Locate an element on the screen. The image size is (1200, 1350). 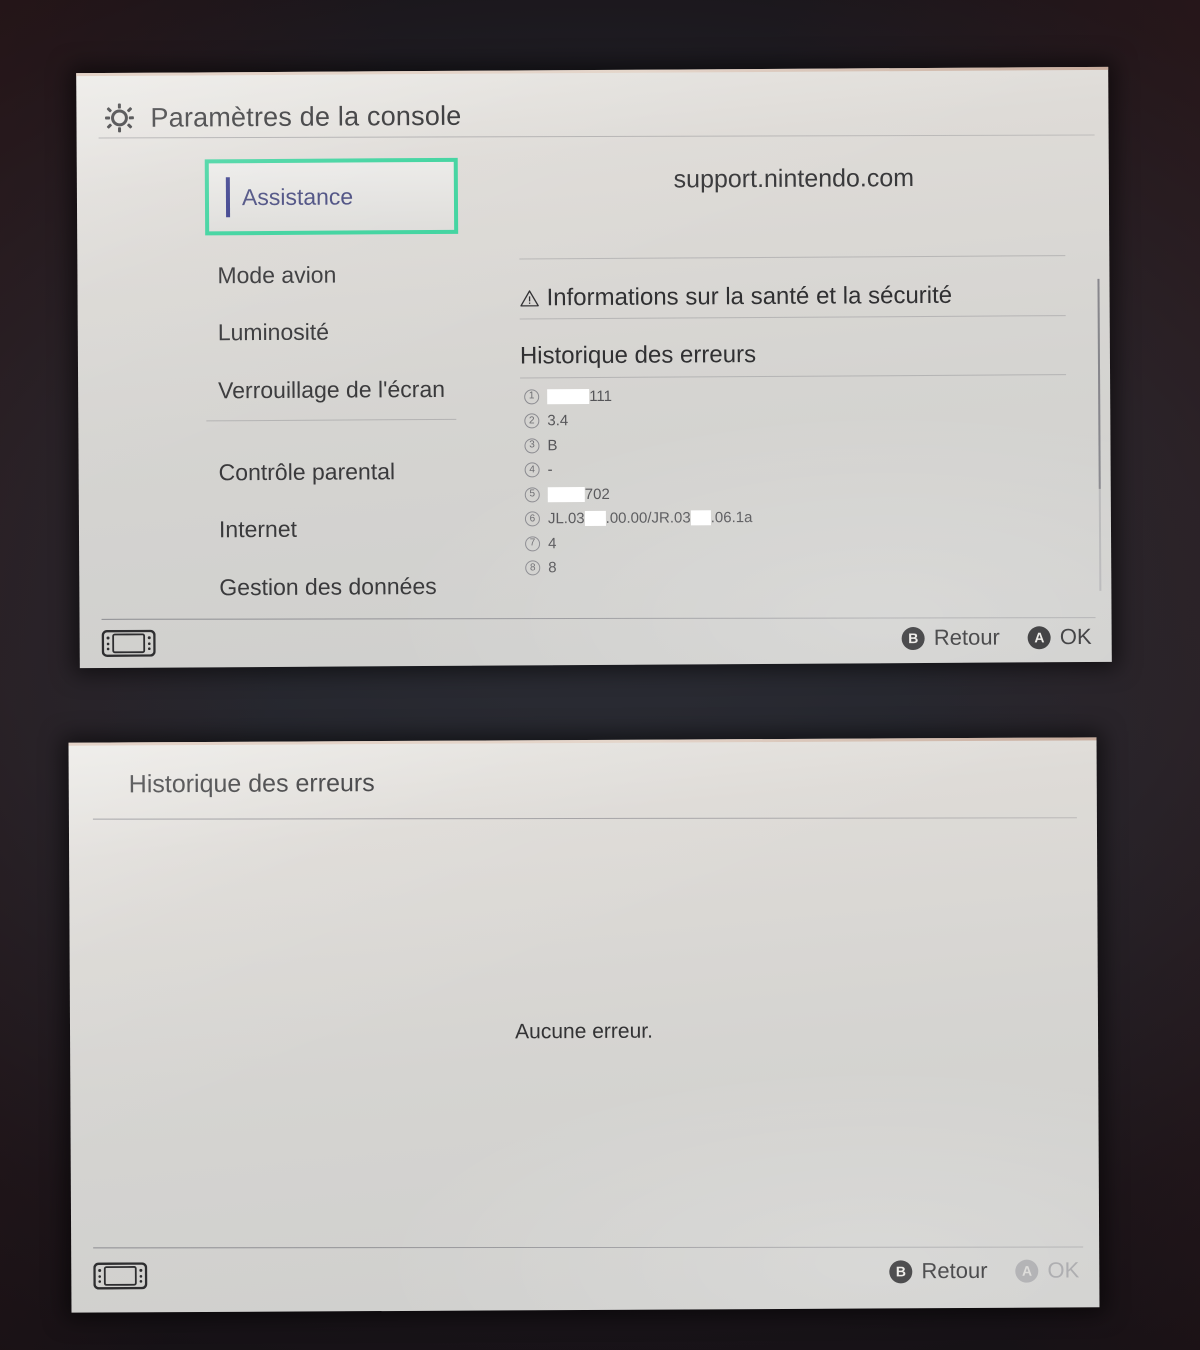
sidebar-item-mode-avion: Mode avion is located at coordinates (276, 276).